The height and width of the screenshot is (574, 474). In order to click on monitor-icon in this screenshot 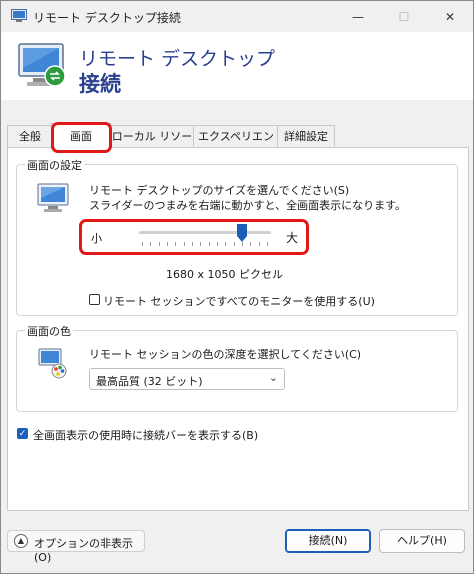, I will do `click(53, 197)`.